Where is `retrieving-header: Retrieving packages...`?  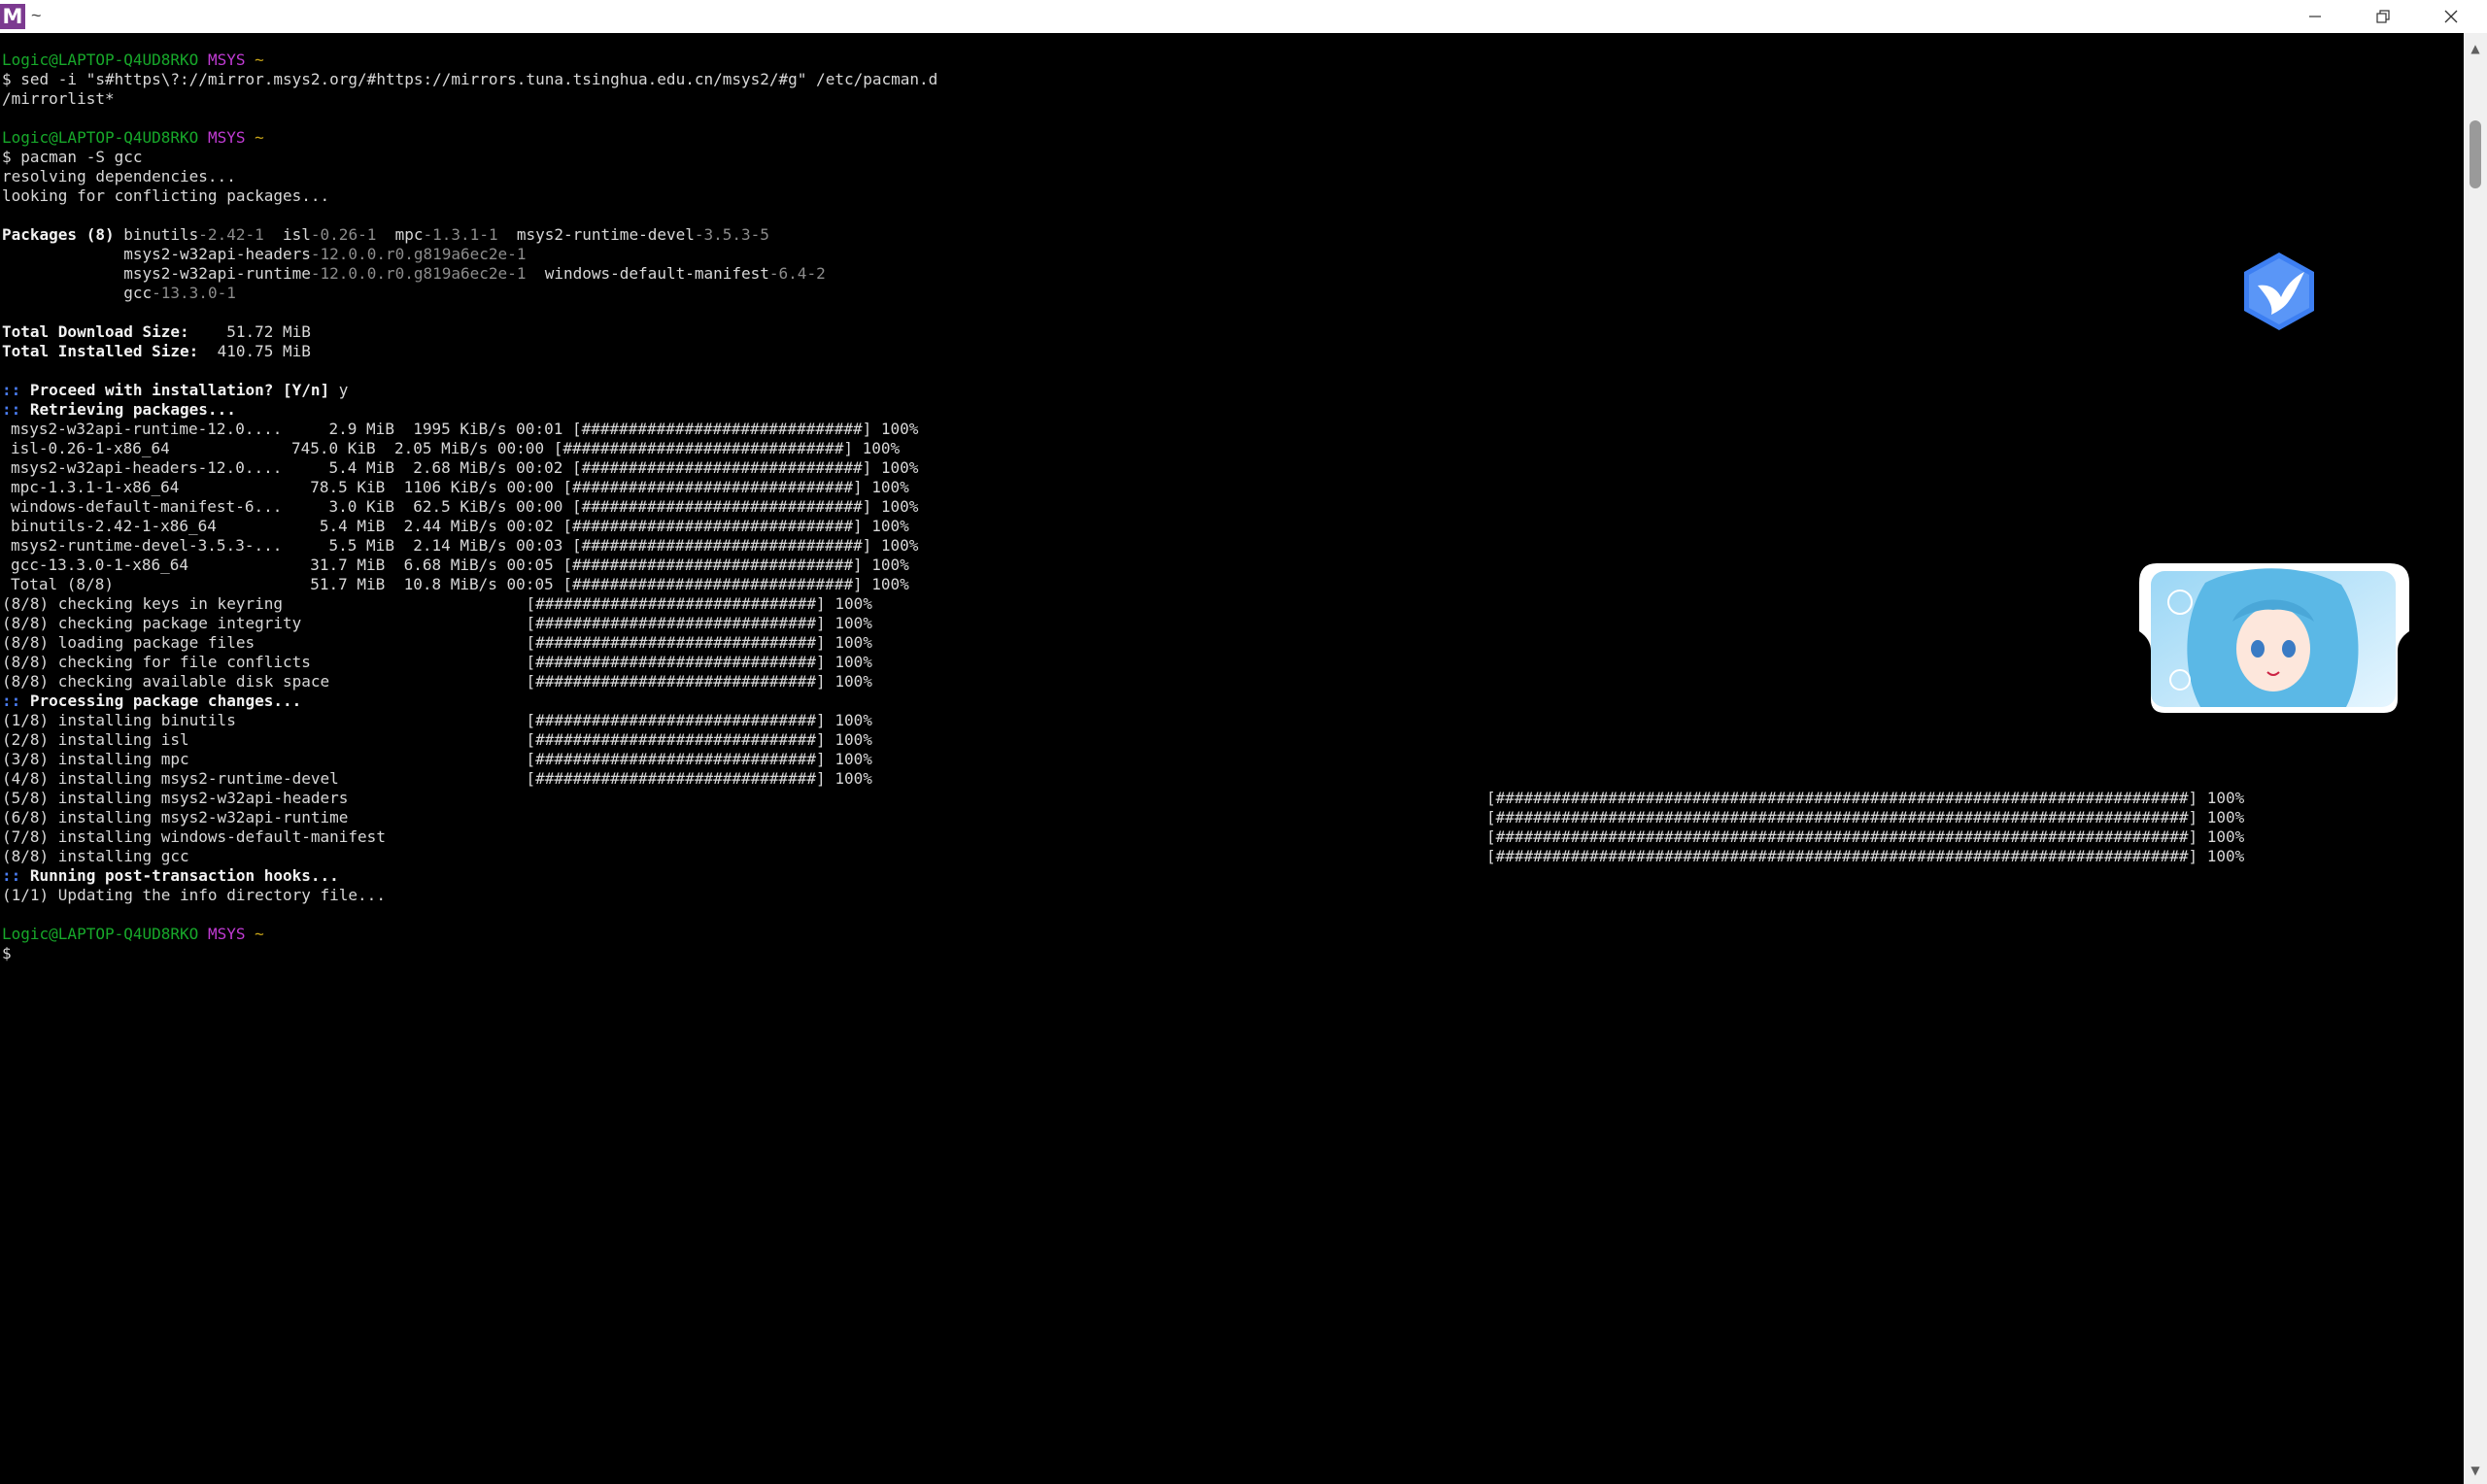 retrieving-header: Retrieving packages... is located at coordinates (132, 409).